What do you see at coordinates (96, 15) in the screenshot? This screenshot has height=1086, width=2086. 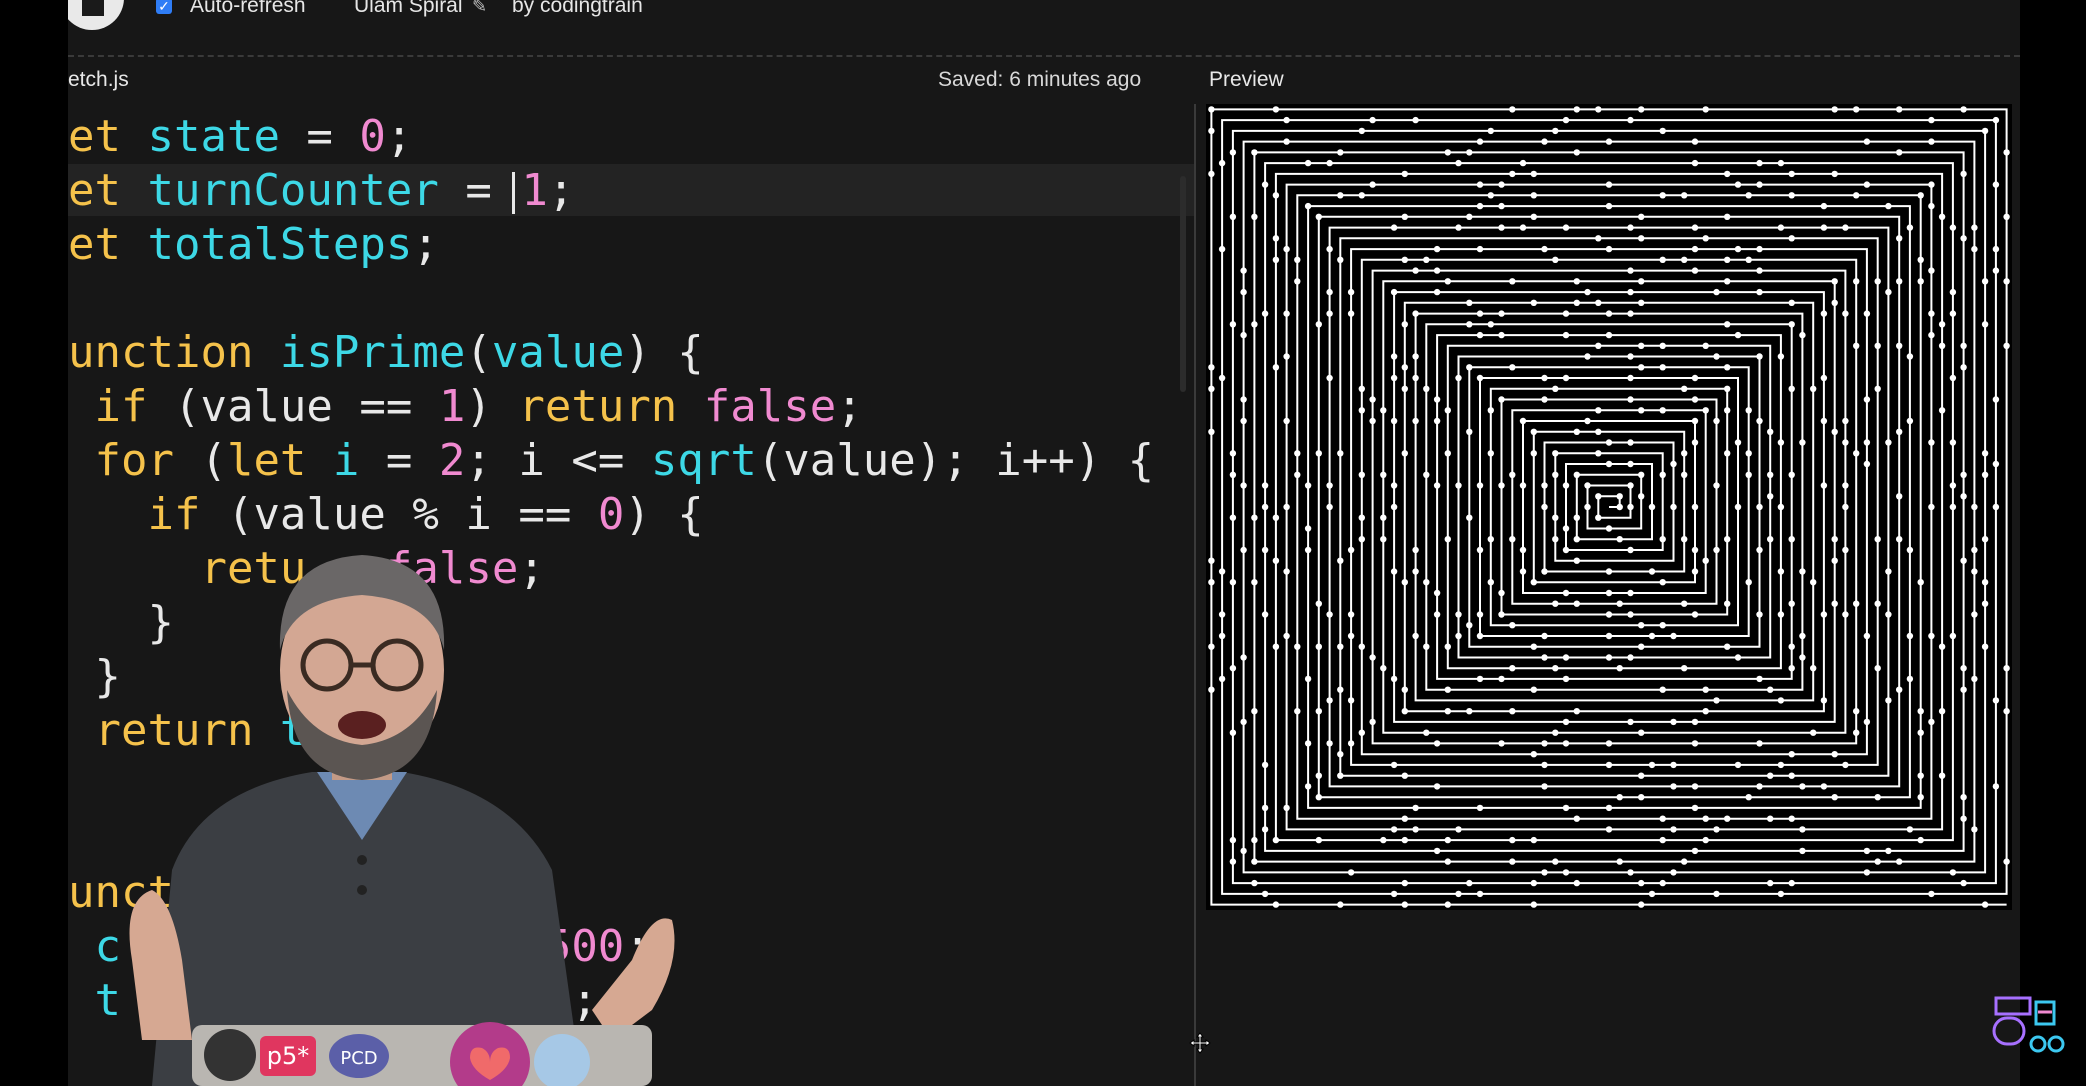 I see `stop-button` at bounding box center [96, 15].